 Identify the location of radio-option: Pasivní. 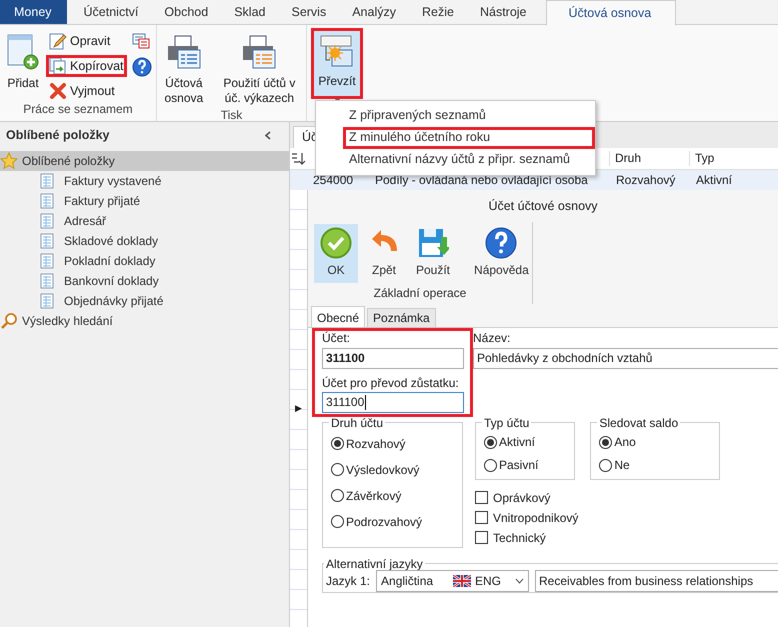
(511, 465).